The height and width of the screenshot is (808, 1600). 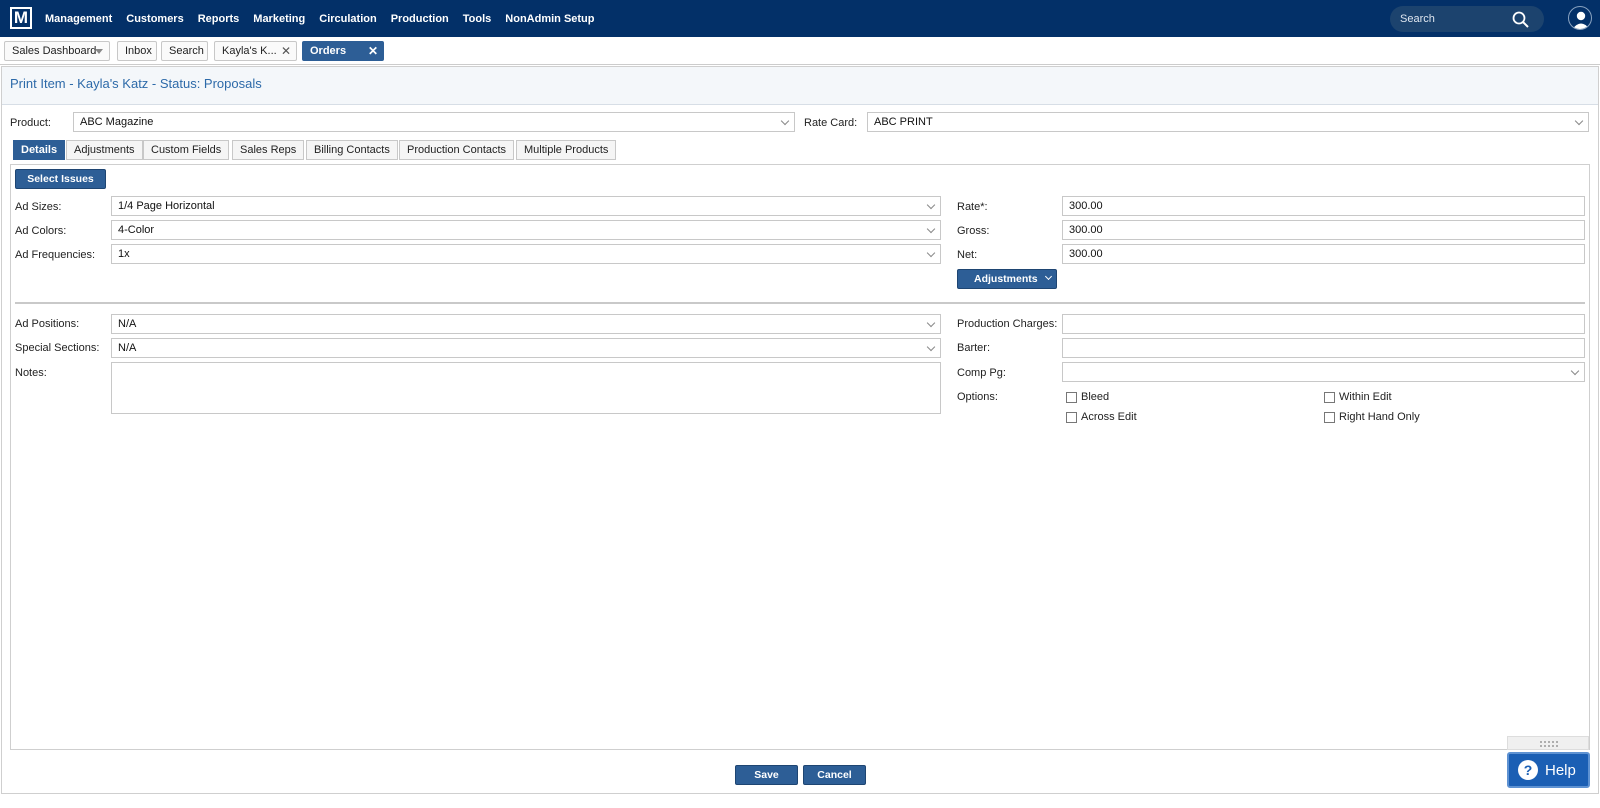 What do you see at coordinates (104, 150) in the screenshot?
I see `subtab-adjustments: Adjustments` at bounding box center [104, 150].